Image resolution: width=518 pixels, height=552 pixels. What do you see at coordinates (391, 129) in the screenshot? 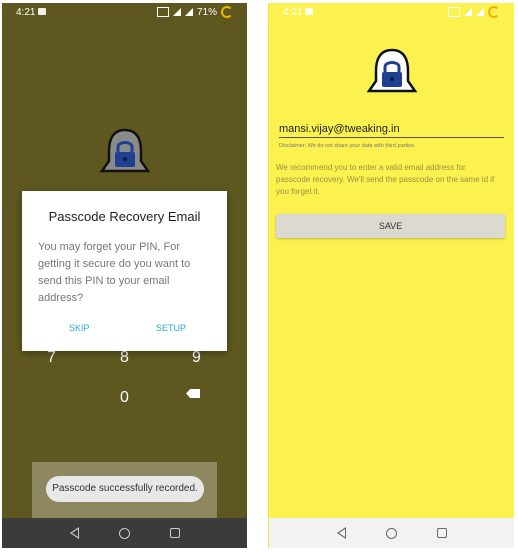
I see `email-input` at bounding box center [391, 129].